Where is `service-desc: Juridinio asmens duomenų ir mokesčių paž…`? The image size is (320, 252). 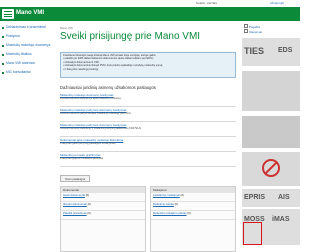
service-desc: Juridinio asmens duomenų ir mokesčių paž… is located at coordinates (101, 128).